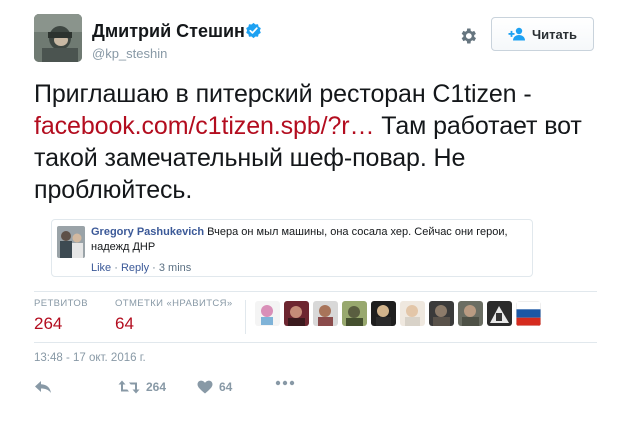 The height and width of the screenshot is (429, 630). I want to click on reply-action, so click(43, 387).